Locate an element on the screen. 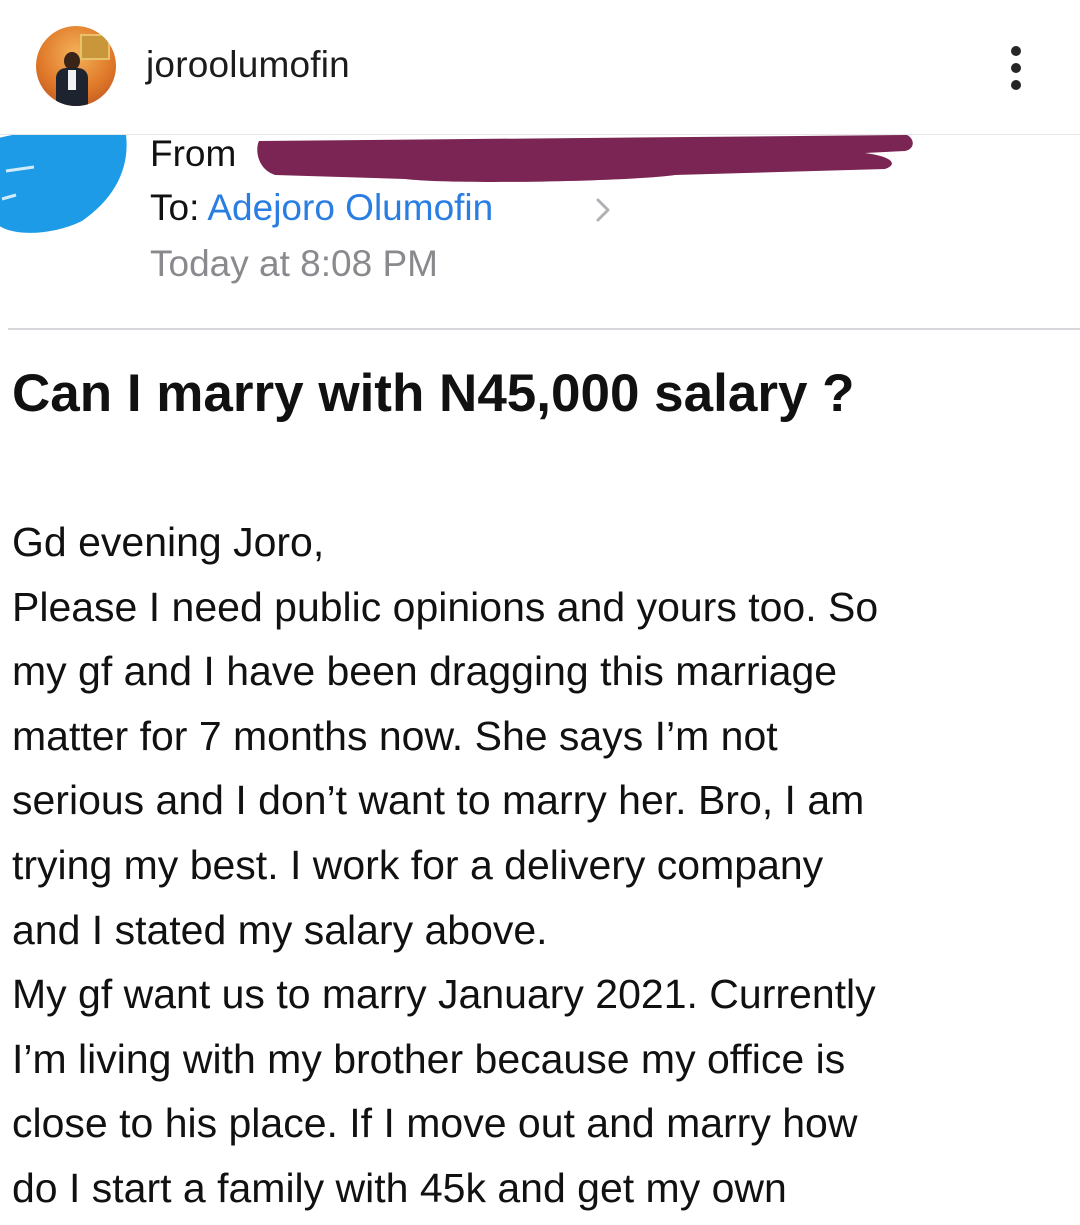 The height and width of the screenshot is (1225, 1080). email-subject: Can I marry with N45,000 salary ? is located at coordinates (433, 393).